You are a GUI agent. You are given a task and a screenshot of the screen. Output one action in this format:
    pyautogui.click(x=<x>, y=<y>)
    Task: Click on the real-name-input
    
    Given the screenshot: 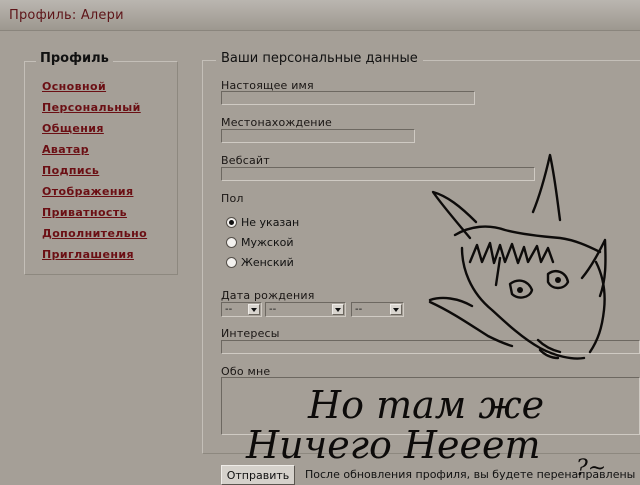 What is the action you would take?
    pyautogui.click(x=348, y=98)
    